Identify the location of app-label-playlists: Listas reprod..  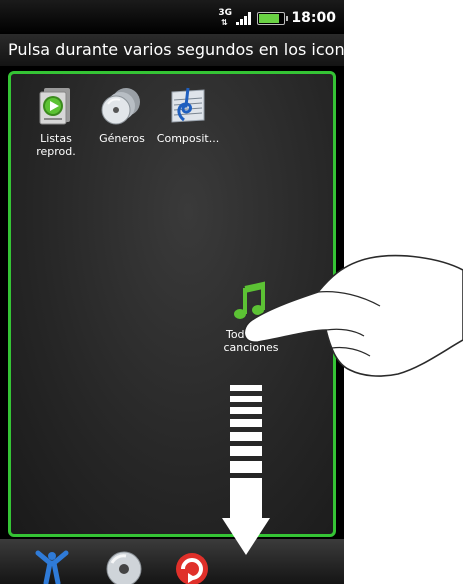
(56, 145).